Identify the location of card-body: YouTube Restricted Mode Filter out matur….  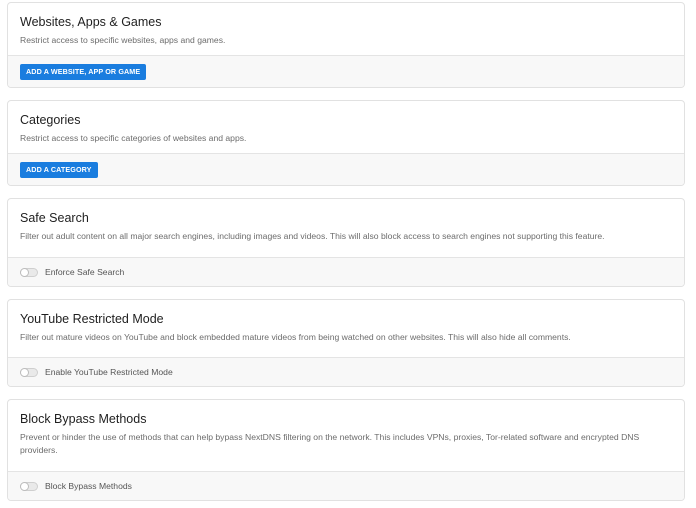
(346, 322).